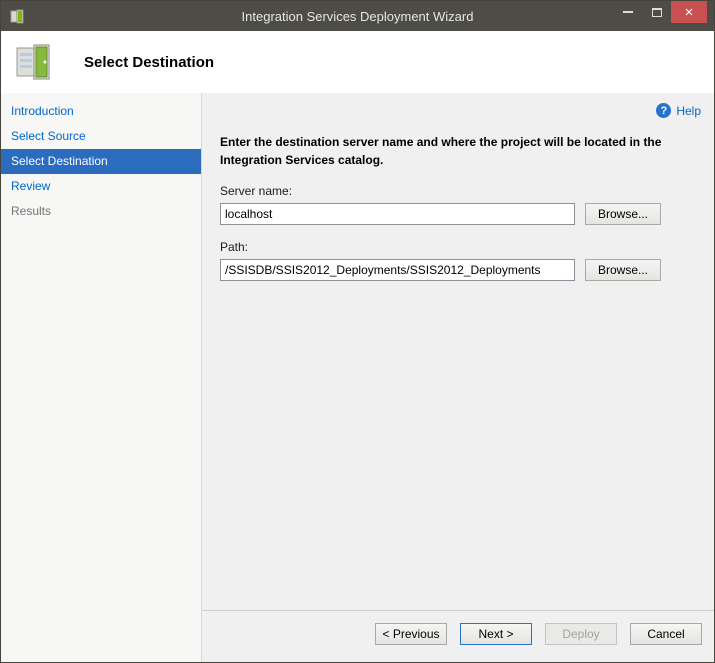 This screenshot has width=715, height=663. Describe the element at coordinates (397, 270) in the screenshot. I see `path-input` at that location.